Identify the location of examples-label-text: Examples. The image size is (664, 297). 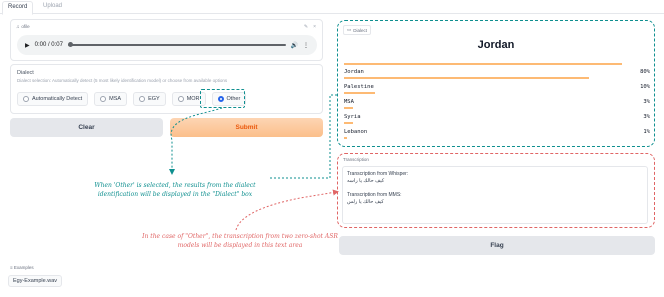
(23, 267).